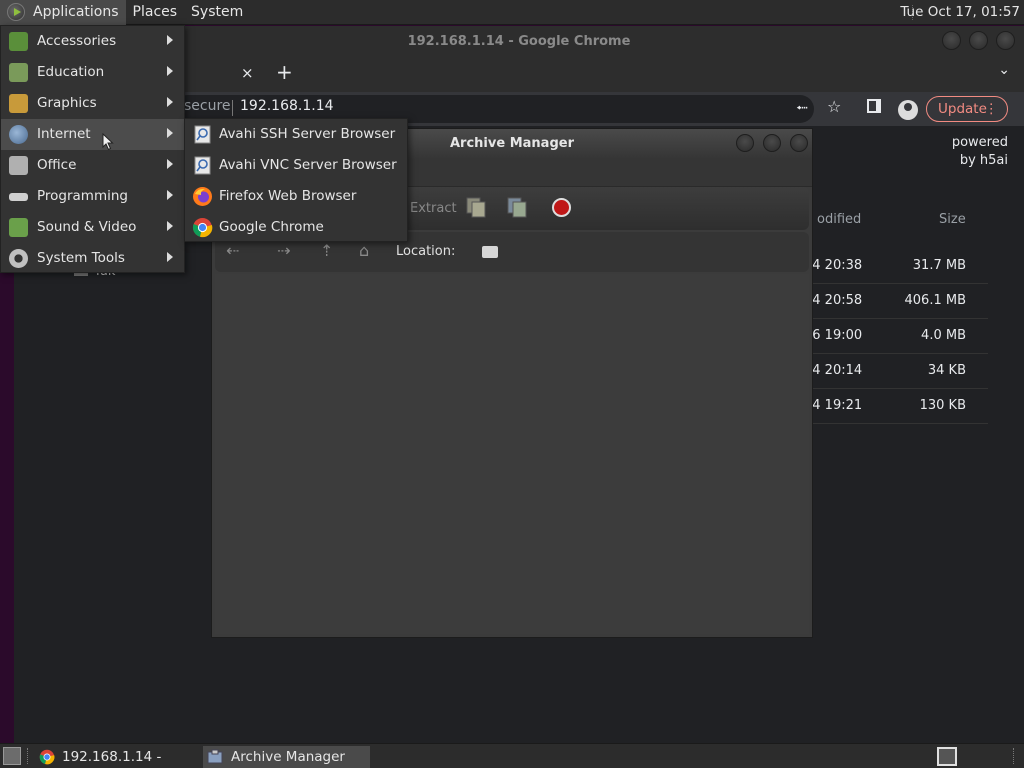 The image size is (1024, 768). I want to click on file-size: 31.7 MB, so click(939, 265).